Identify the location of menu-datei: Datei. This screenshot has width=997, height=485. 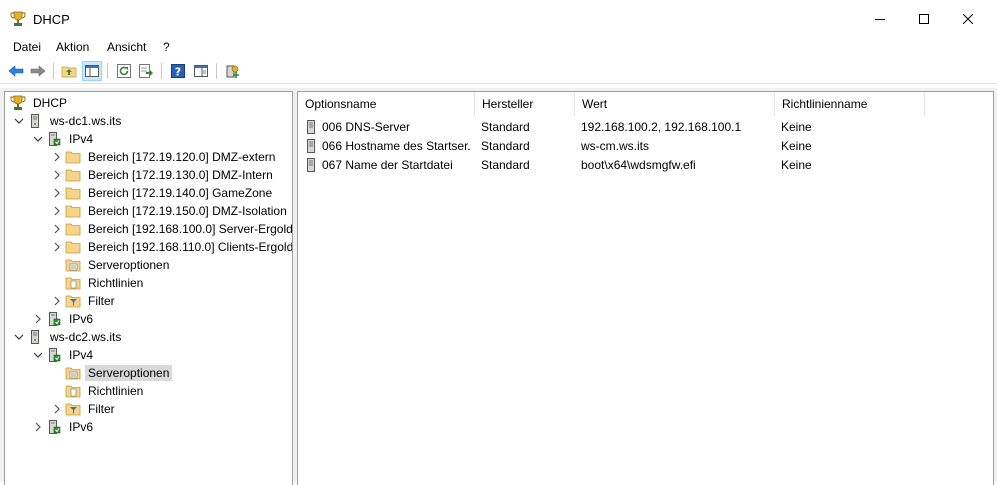
(27, 47).